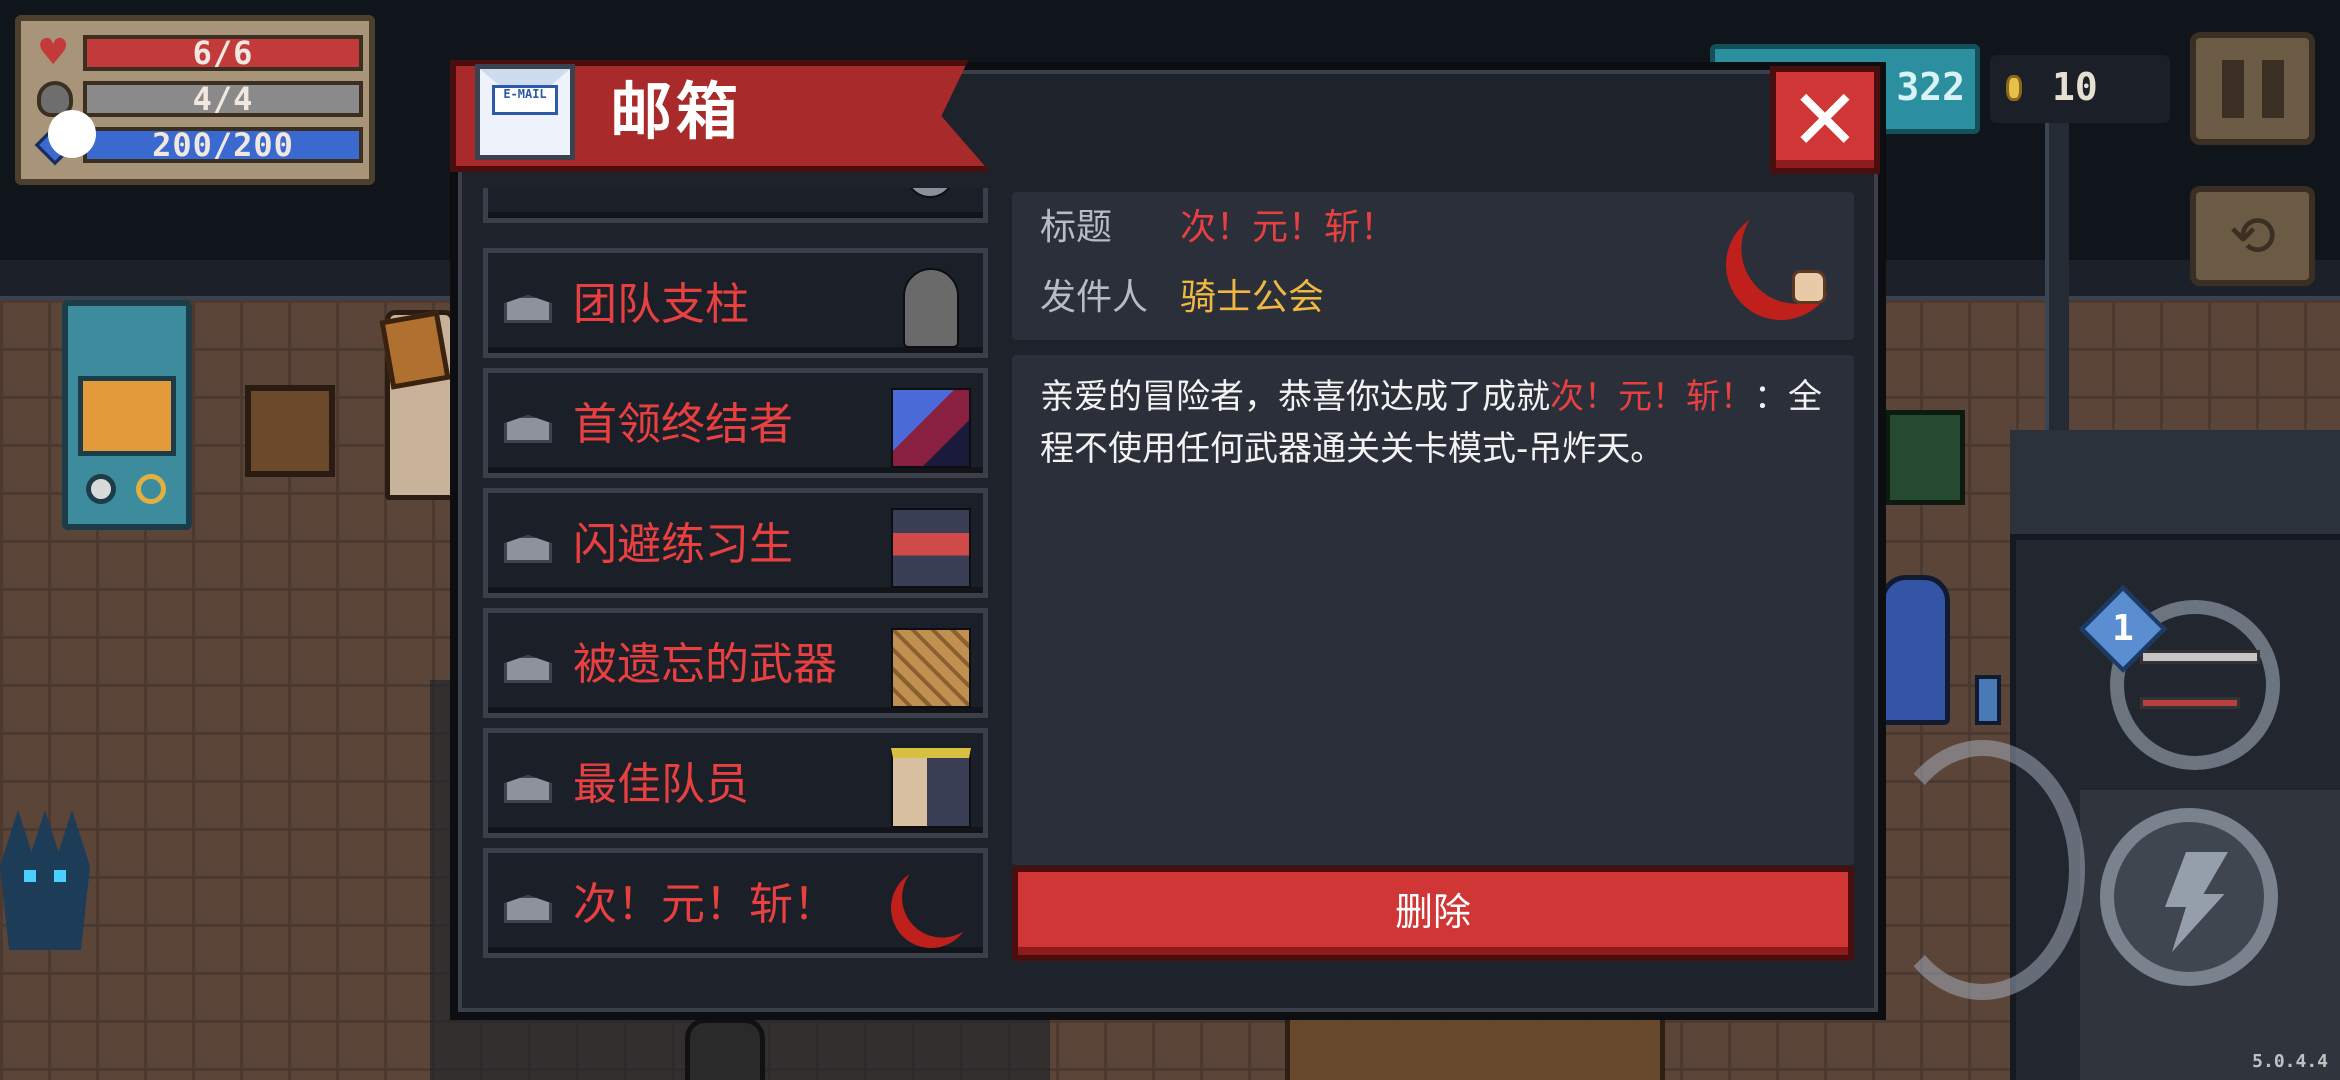 The width and height of the screenshot is (2340, 1080). What do you see at coordinates (931, 668) in the screenshot?
I see `scroll-icon` at bounding box center [931, 668].